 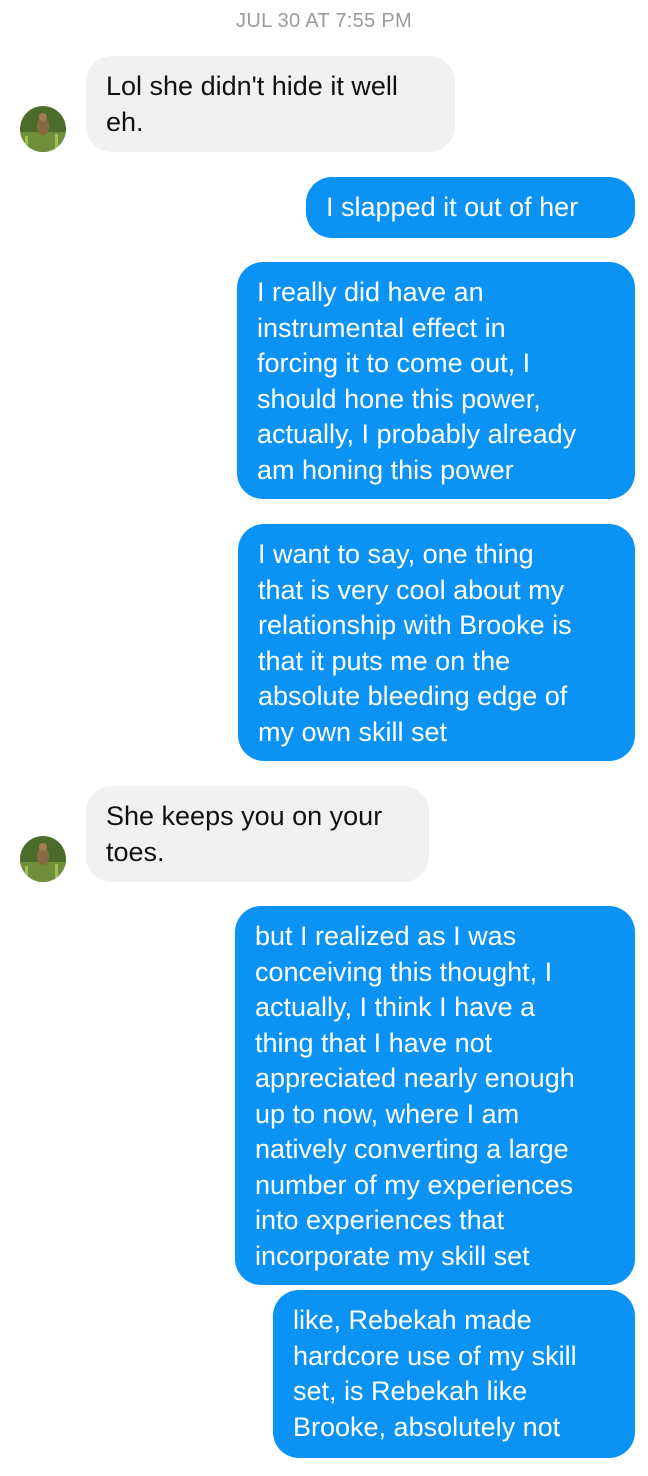 What do you see at coordinates (270, 104) in the screenshot?
I see `message-bubble-incoming: Lol she didn't hide it well eh.` at bounding box center [270, 104].